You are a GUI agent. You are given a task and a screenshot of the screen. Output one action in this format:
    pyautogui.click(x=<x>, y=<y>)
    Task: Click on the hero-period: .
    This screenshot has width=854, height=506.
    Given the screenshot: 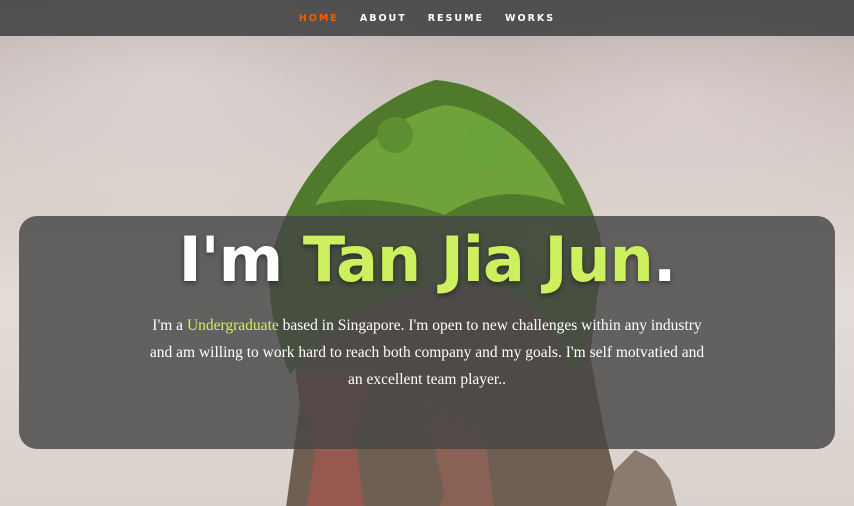 What is the action you would take?
    pyautogui.click(x=664, y=259)
    